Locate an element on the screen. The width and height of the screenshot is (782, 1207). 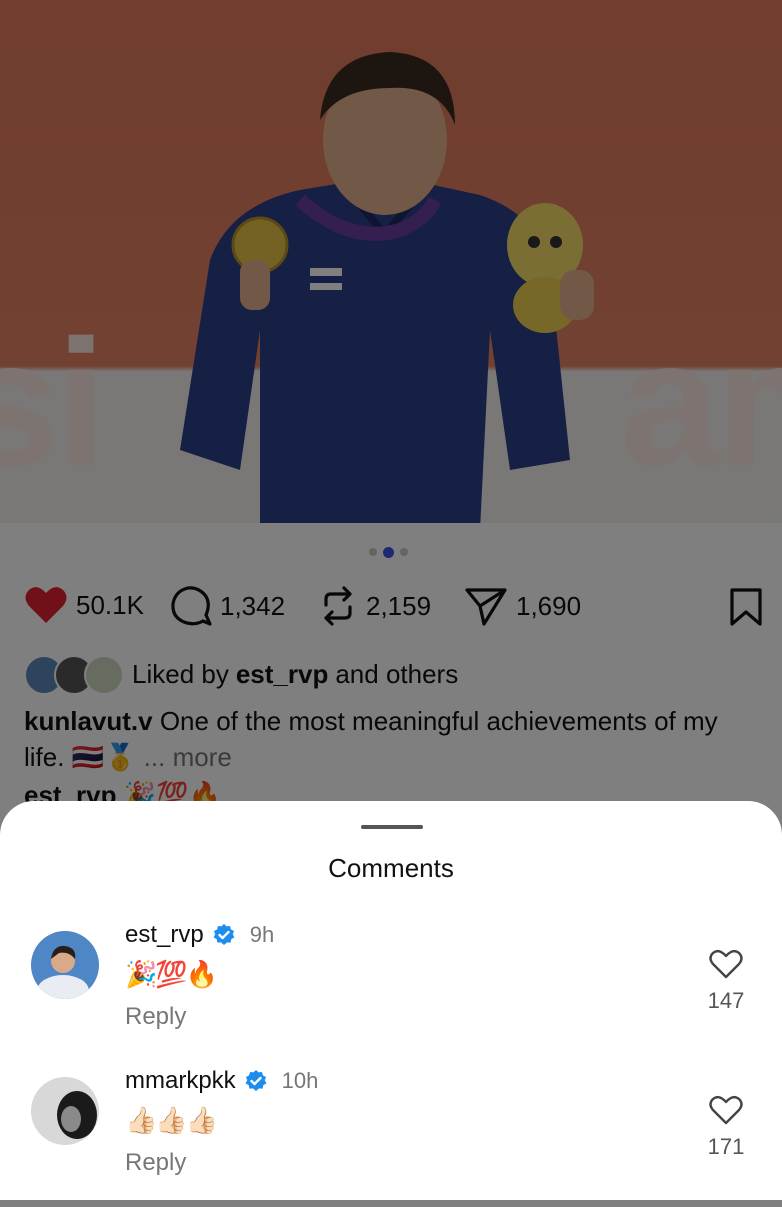
comment-item: mmarkpkk 10h 👍🏻👍🏻👍🏻 Reply 171 is located at coordinates (391, 1137).